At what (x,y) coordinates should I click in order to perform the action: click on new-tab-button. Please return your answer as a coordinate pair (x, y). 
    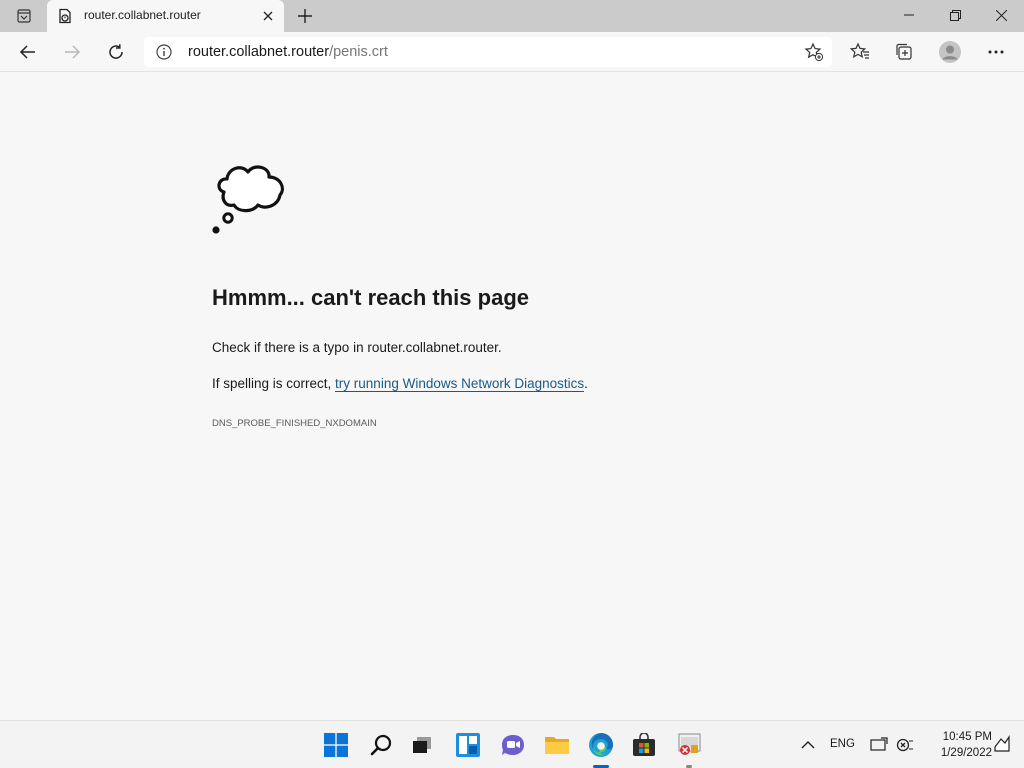
    Looking at the image, I should click on (305, 16).